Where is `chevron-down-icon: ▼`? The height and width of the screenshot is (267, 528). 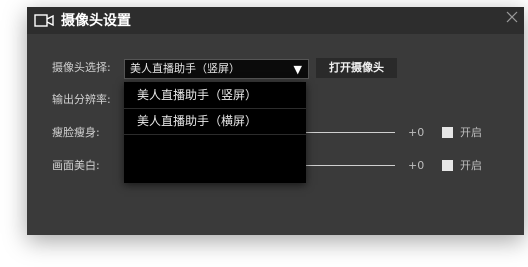
chevron-down-icon: ▼ is located at coordinates (298, 70).